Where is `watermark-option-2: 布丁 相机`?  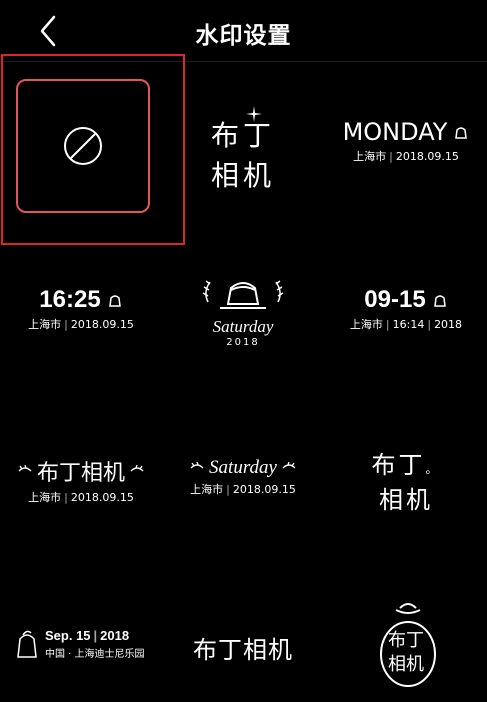 watermark-option-2: 布丁 相机 is located at coordinates (243, 150).